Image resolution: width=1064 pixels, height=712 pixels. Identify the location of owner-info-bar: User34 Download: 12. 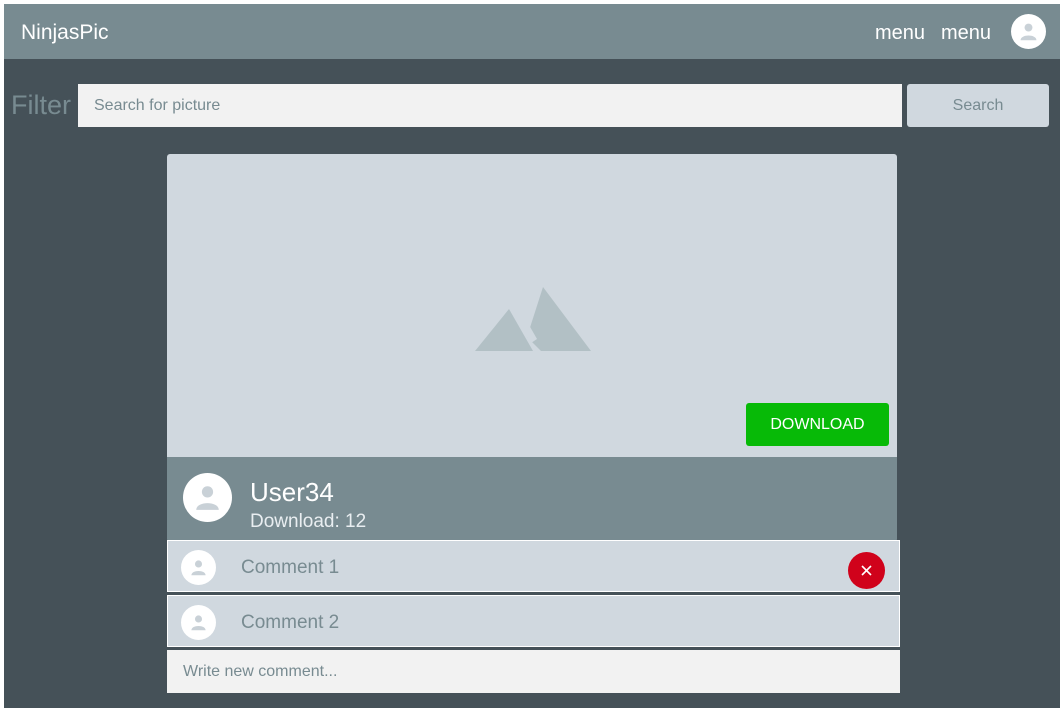
(532, 499).